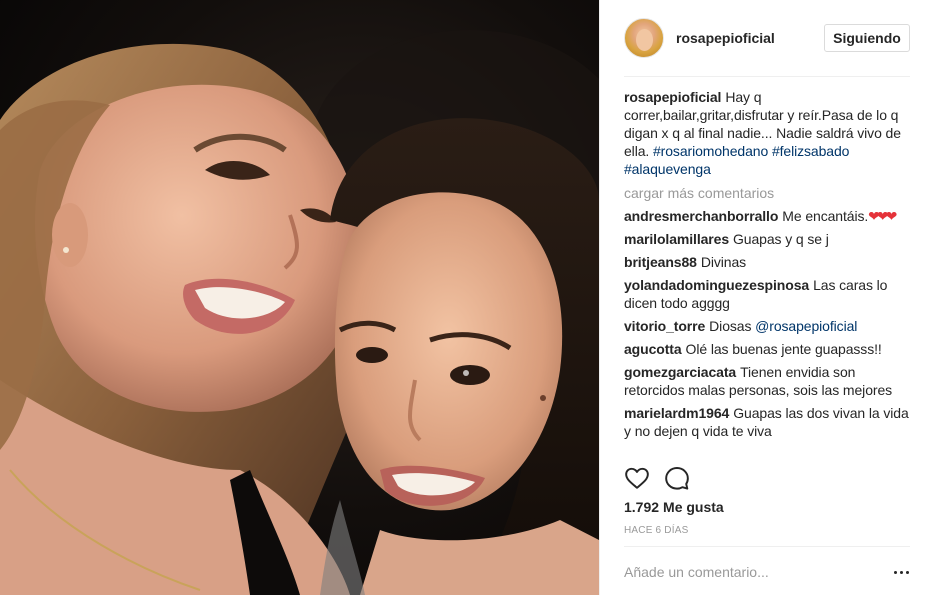 The image size is (932, 595). What do you see at coordinates (754, 572) in the screenshot?
I see `add-comment-input` at bounding box center [754, 572].